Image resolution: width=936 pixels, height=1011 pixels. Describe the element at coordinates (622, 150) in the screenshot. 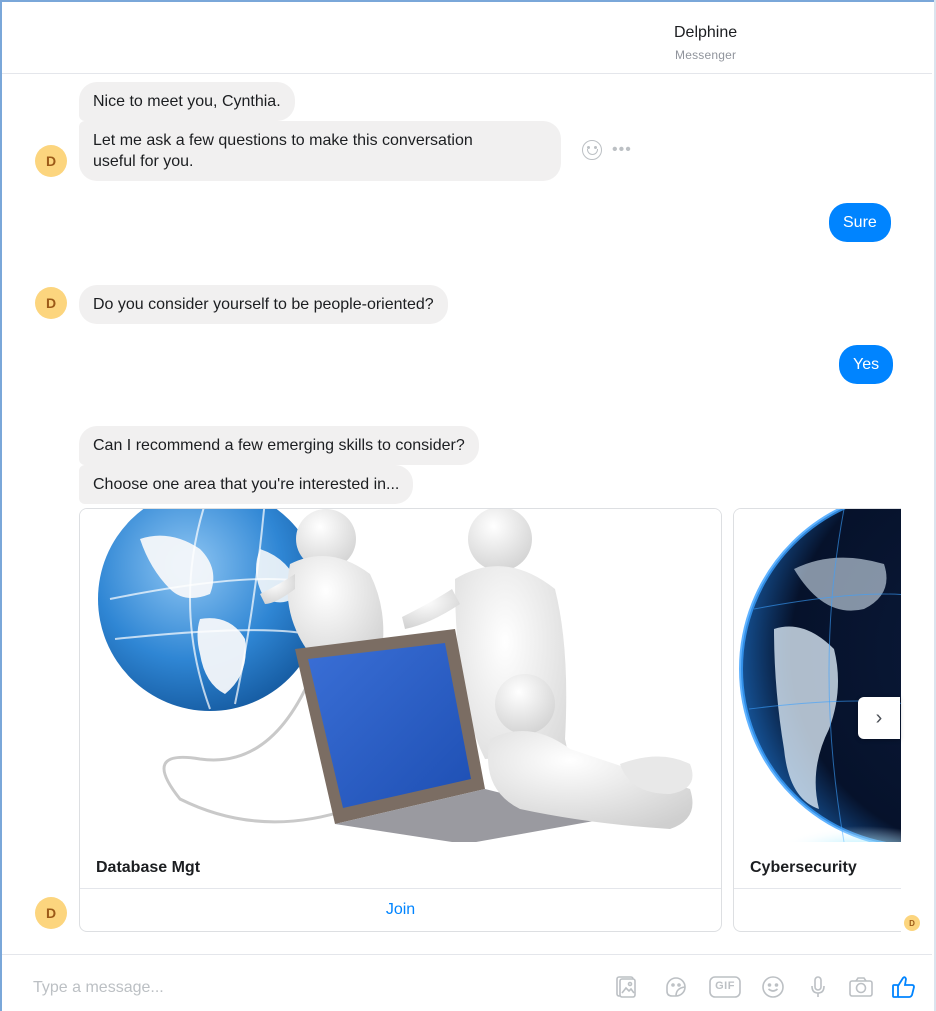

I see `more-options-icon: •••` at that location.